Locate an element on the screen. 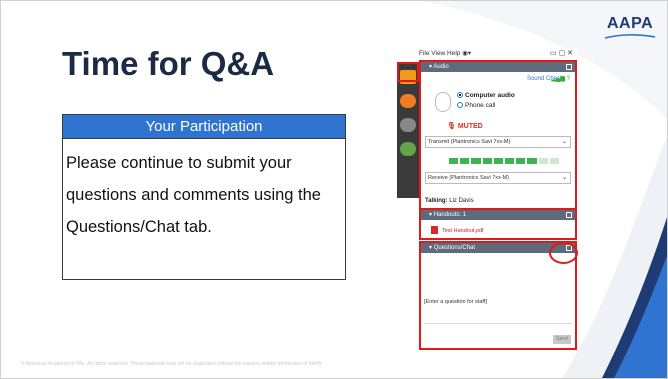 Image resolution: width=668 pixels, height=379 pixels. receive-select: Receive (Plantronics Savi 7xx-M) ⌄ is located at coordinates (498, 178).